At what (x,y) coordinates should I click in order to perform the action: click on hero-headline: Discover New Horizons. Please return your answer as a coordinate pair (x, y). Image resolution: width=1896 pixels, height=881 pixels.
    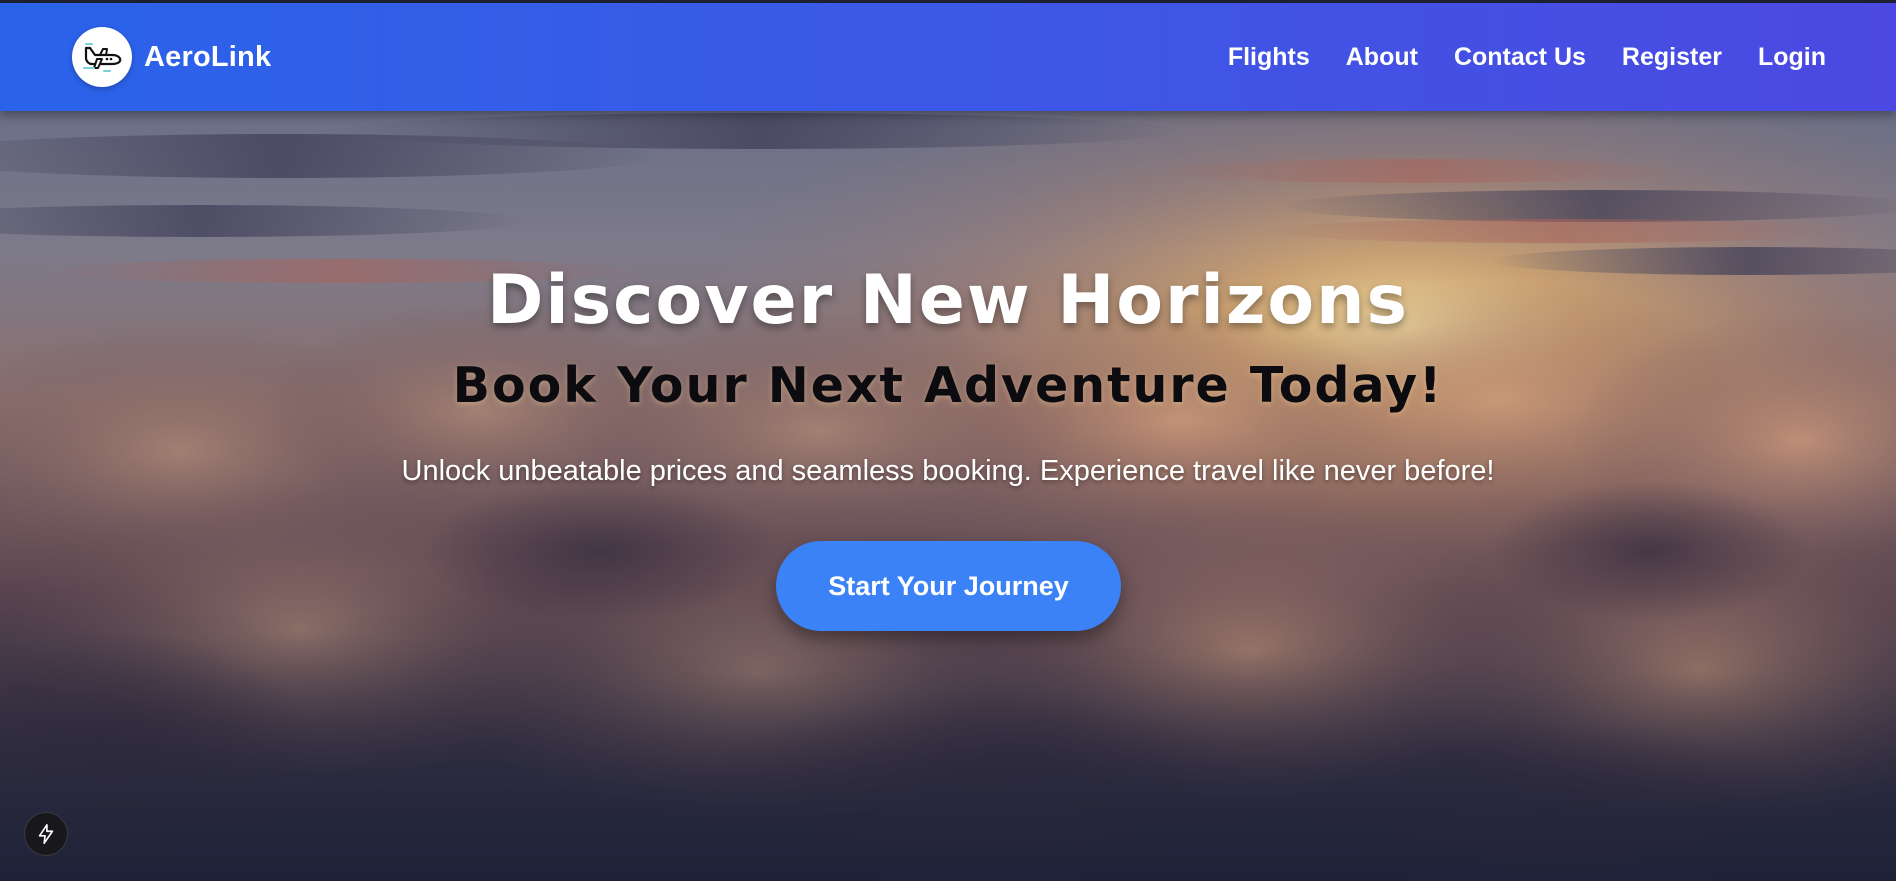
    Looking at the image, I should click on (948, 300).